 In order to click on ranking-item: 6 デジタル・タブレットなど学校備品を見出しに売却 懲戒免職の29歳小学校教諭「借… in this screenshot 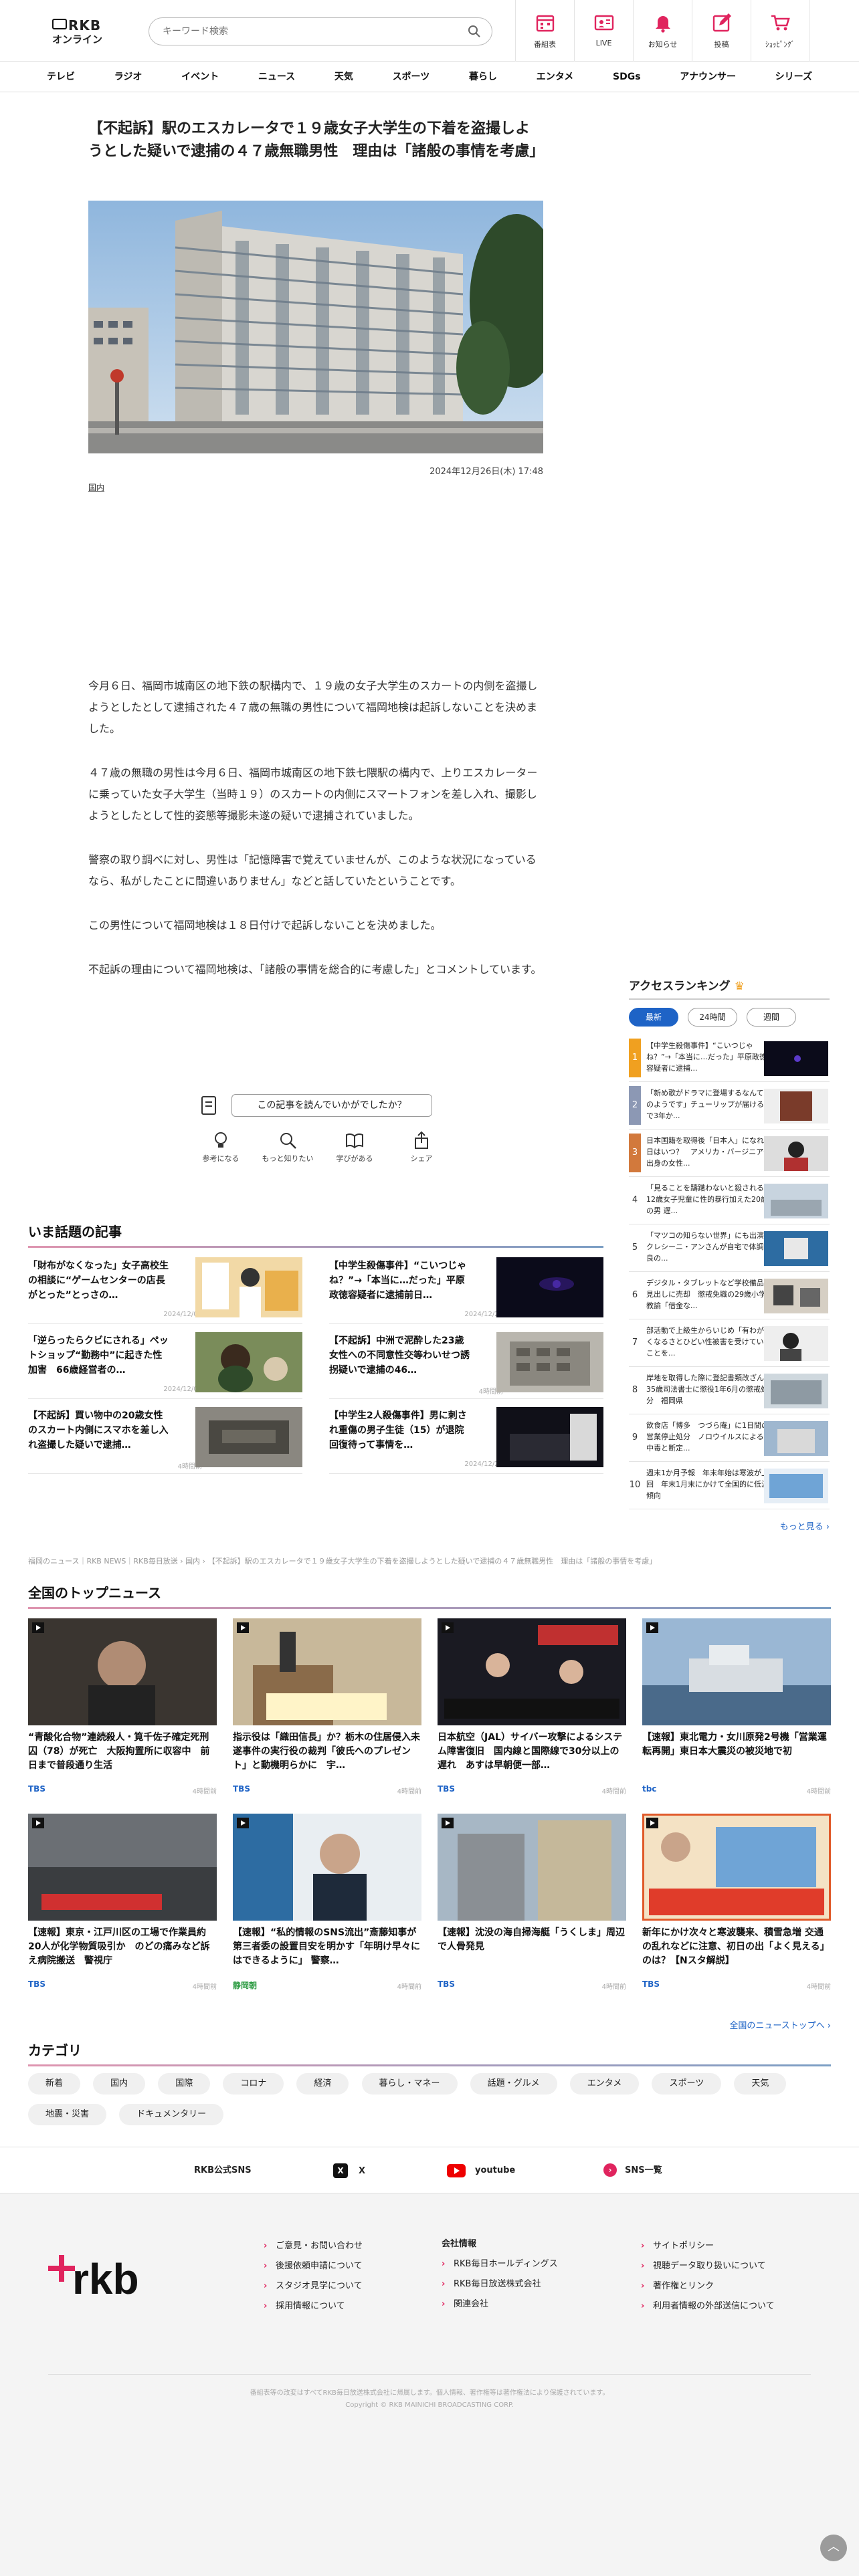, I will do `click(730, 1296)`.